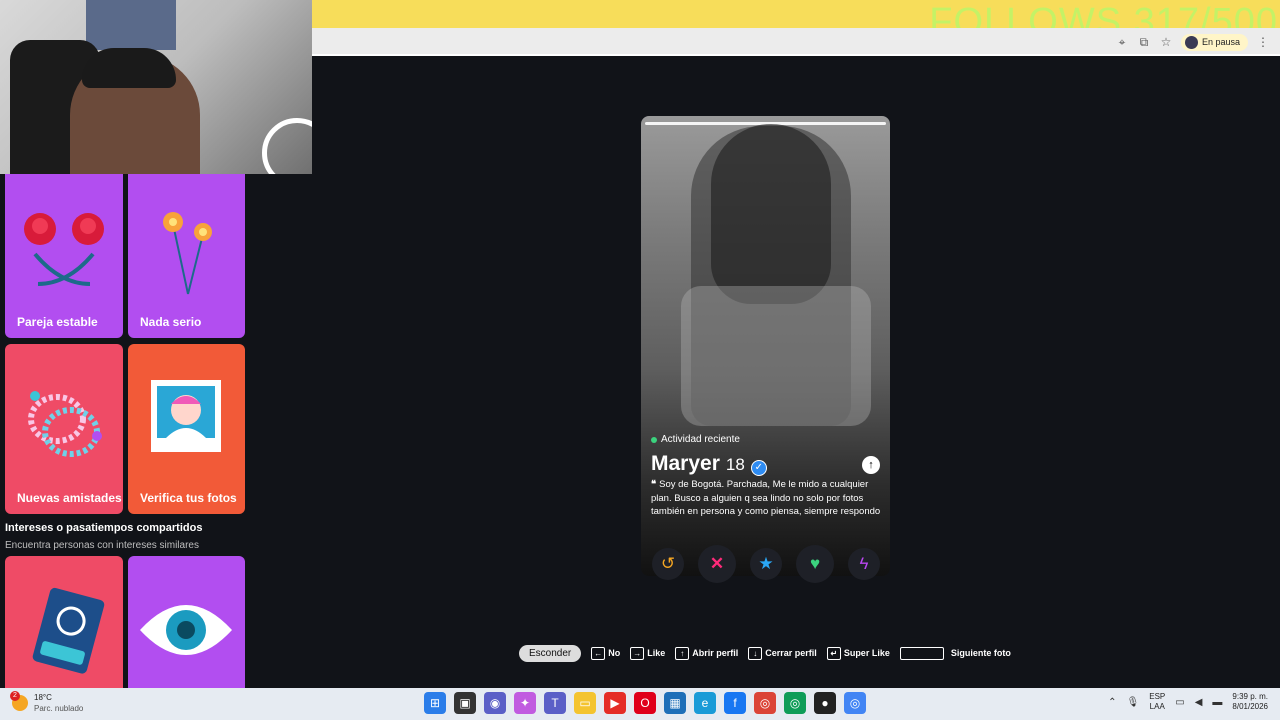 The height and width of the screenshot is (720, 1280). I want to click on tile-verifica-fotos: Verifica tus fotos, so click(186, 429).